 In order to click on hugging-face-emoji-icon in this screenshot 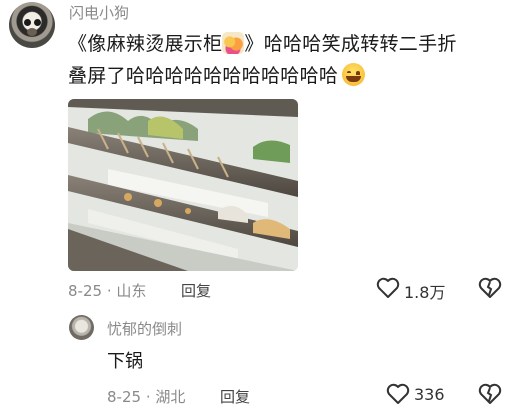, I will do `click(233, 43)`.